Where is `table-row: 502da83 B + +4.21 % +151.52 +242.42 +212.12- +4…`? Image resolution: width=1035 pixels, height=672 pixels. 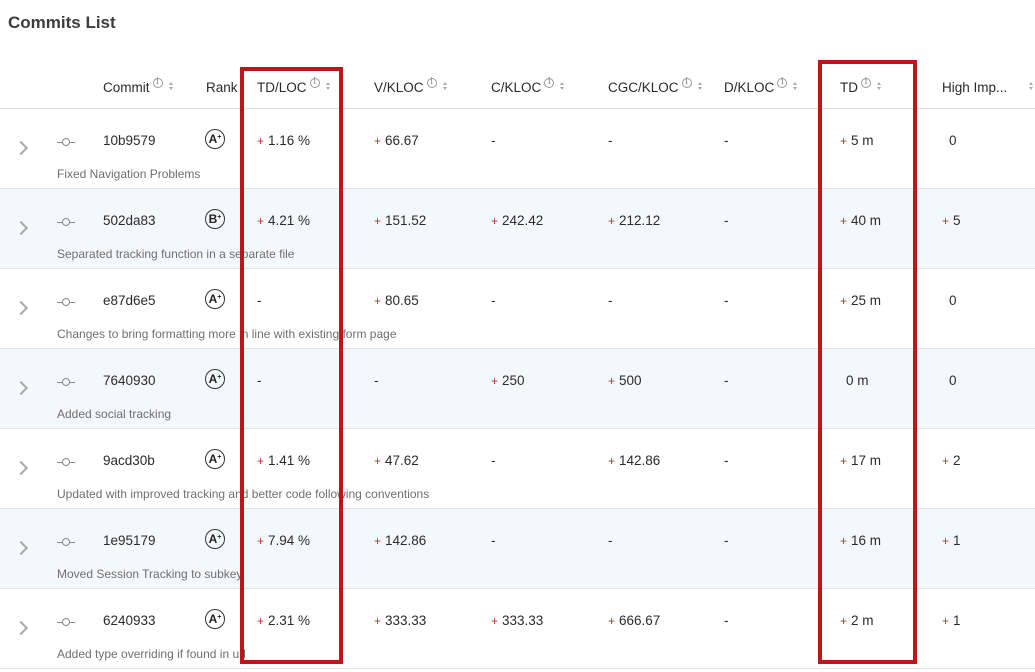 table-row: 502da83 B + +4.21 % +151.52 +242.42 +212.12- +4… is located at coordinates (517, 229).